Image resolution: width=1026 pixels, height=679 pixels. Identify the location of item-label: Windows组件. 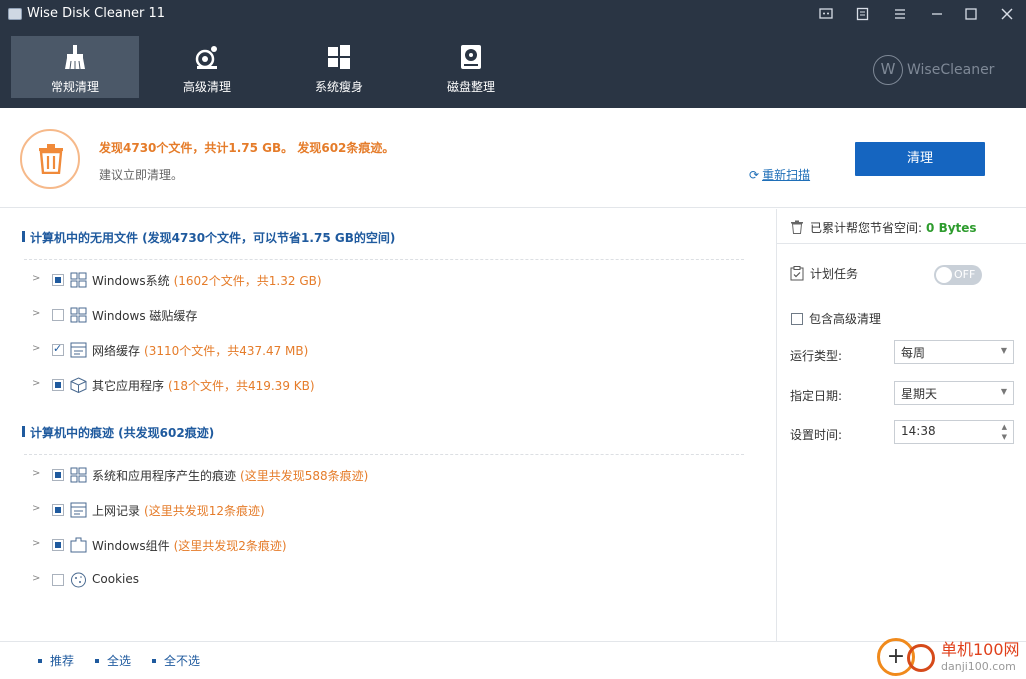
(131, 546).